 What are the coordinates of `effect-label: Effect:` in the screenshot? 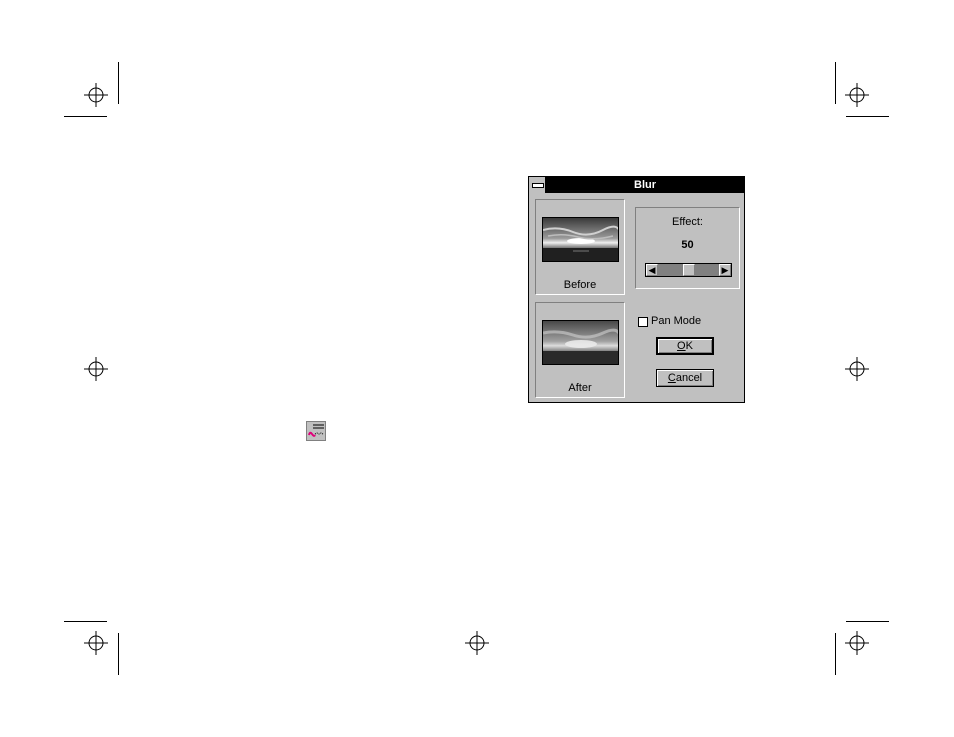 It's located at (687, 222).